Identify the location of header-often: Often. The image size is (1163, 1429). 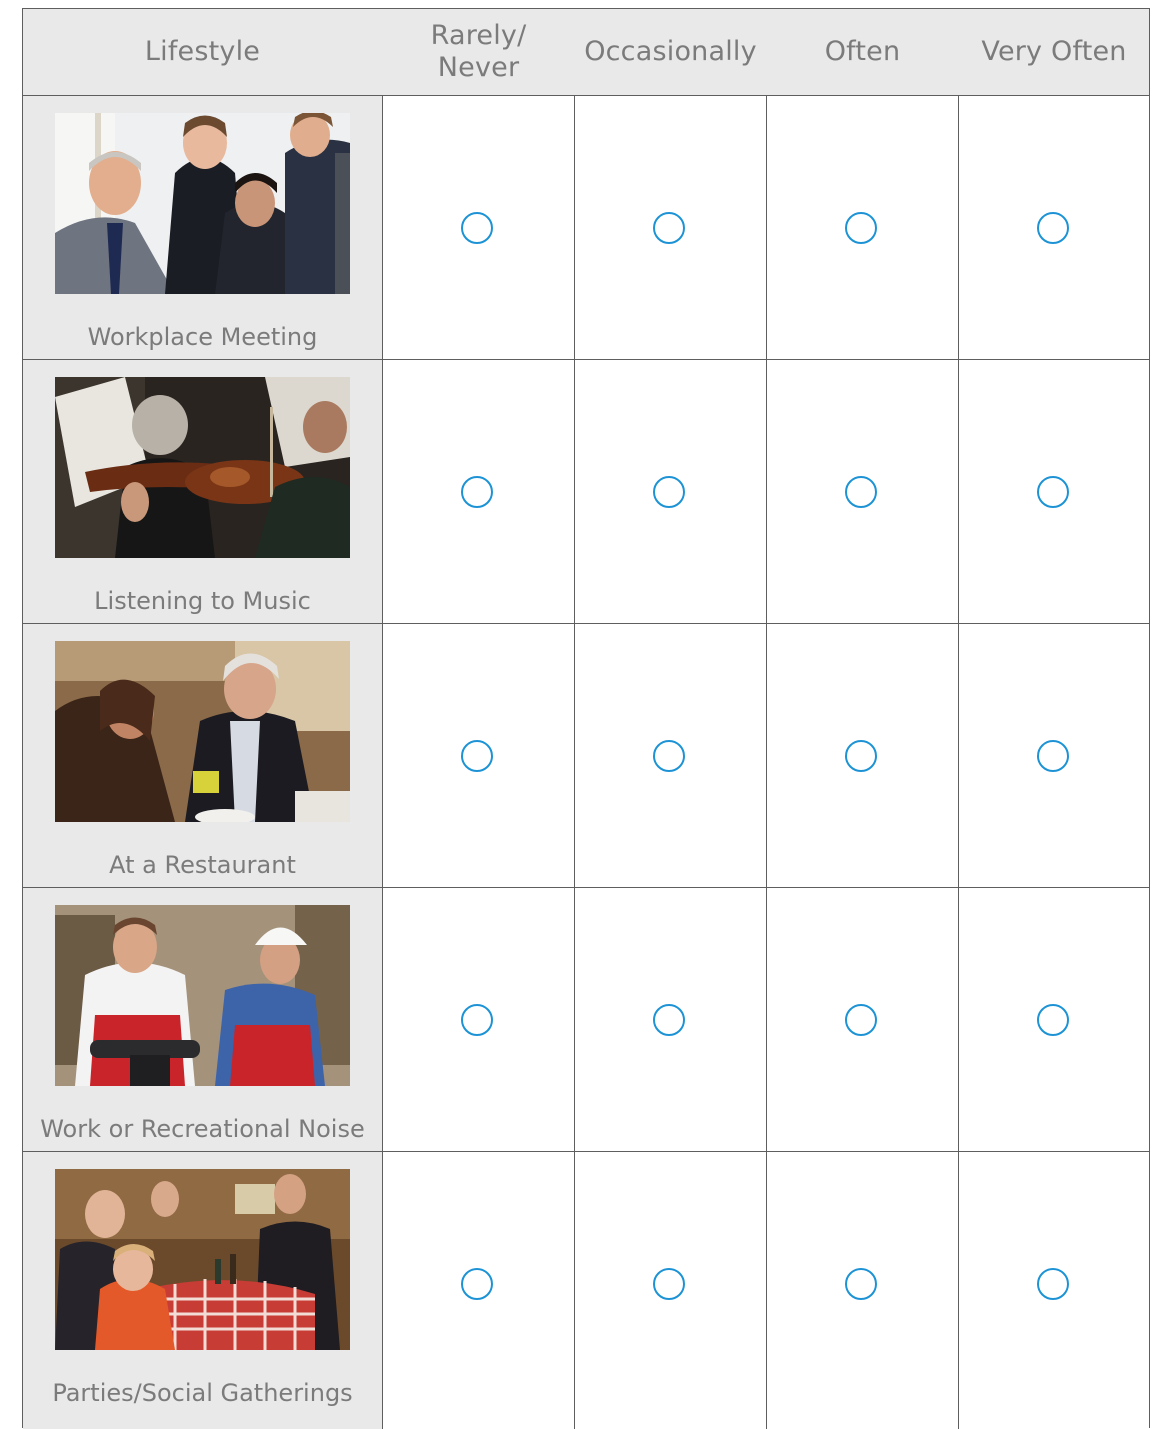
(862, 51).